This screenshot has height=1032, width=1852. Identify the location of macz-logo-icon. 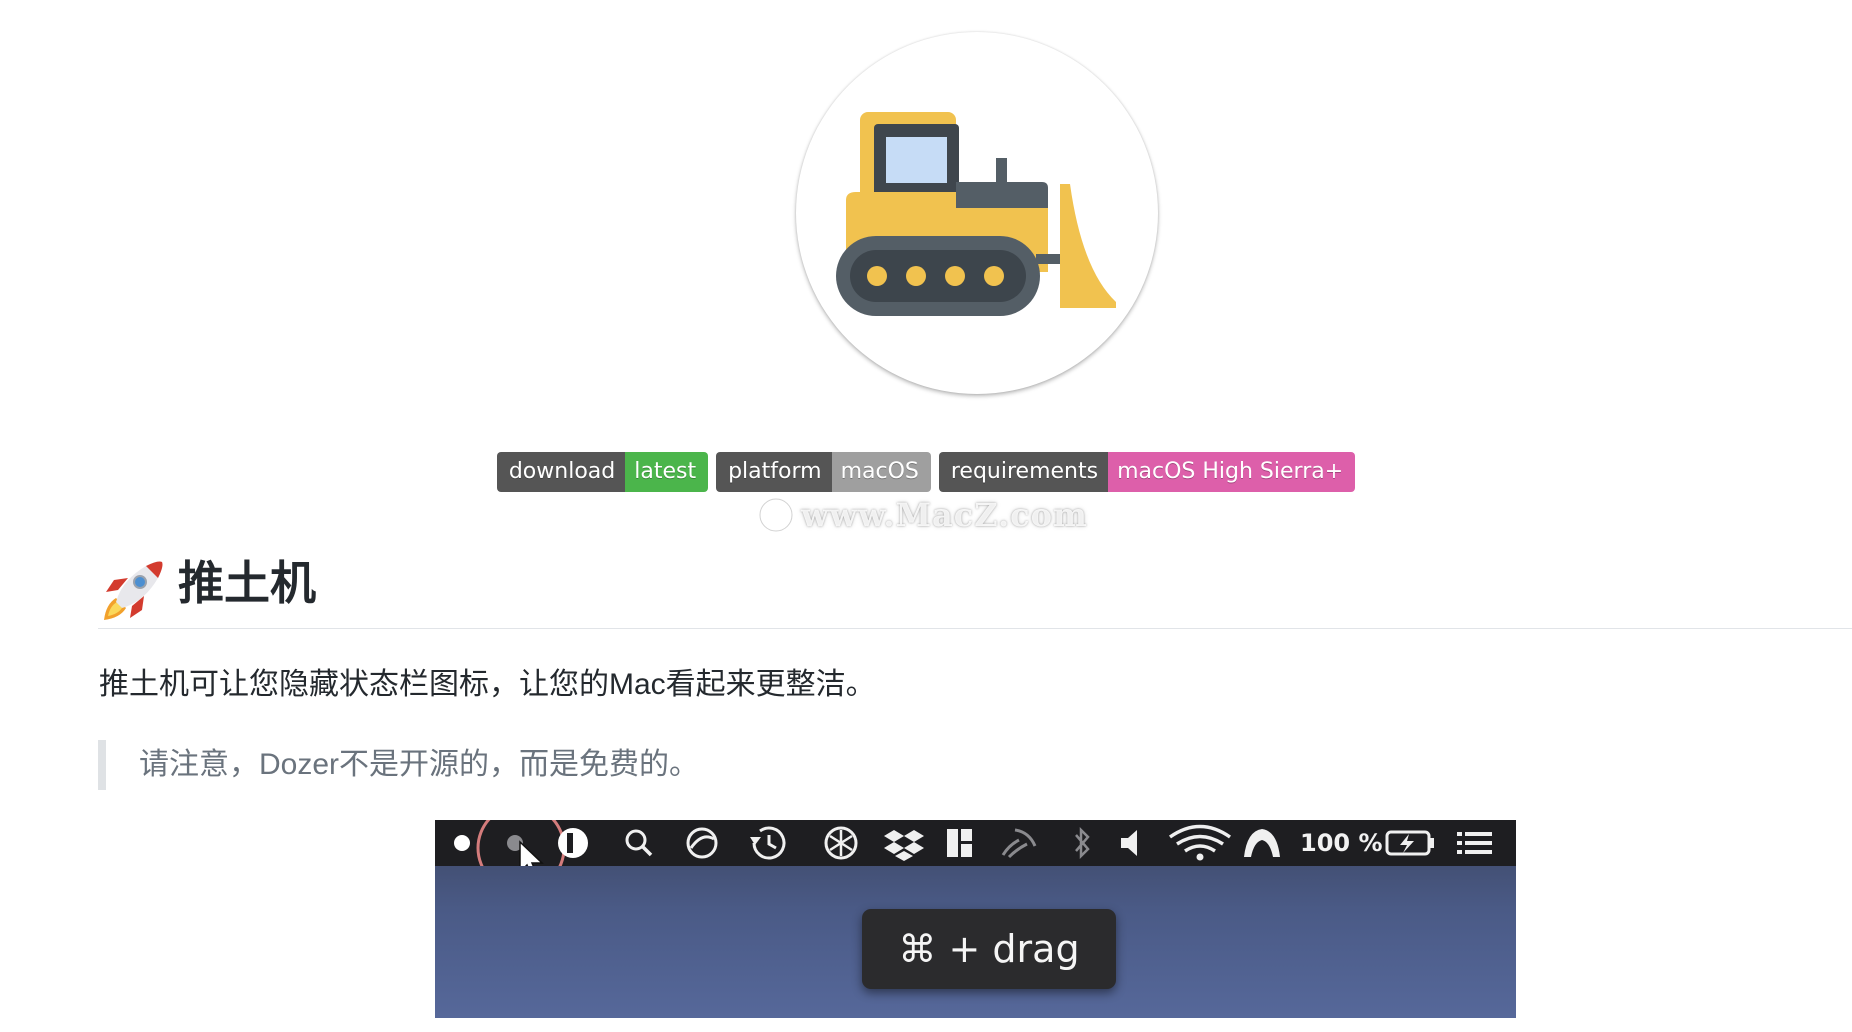
(776, 515).